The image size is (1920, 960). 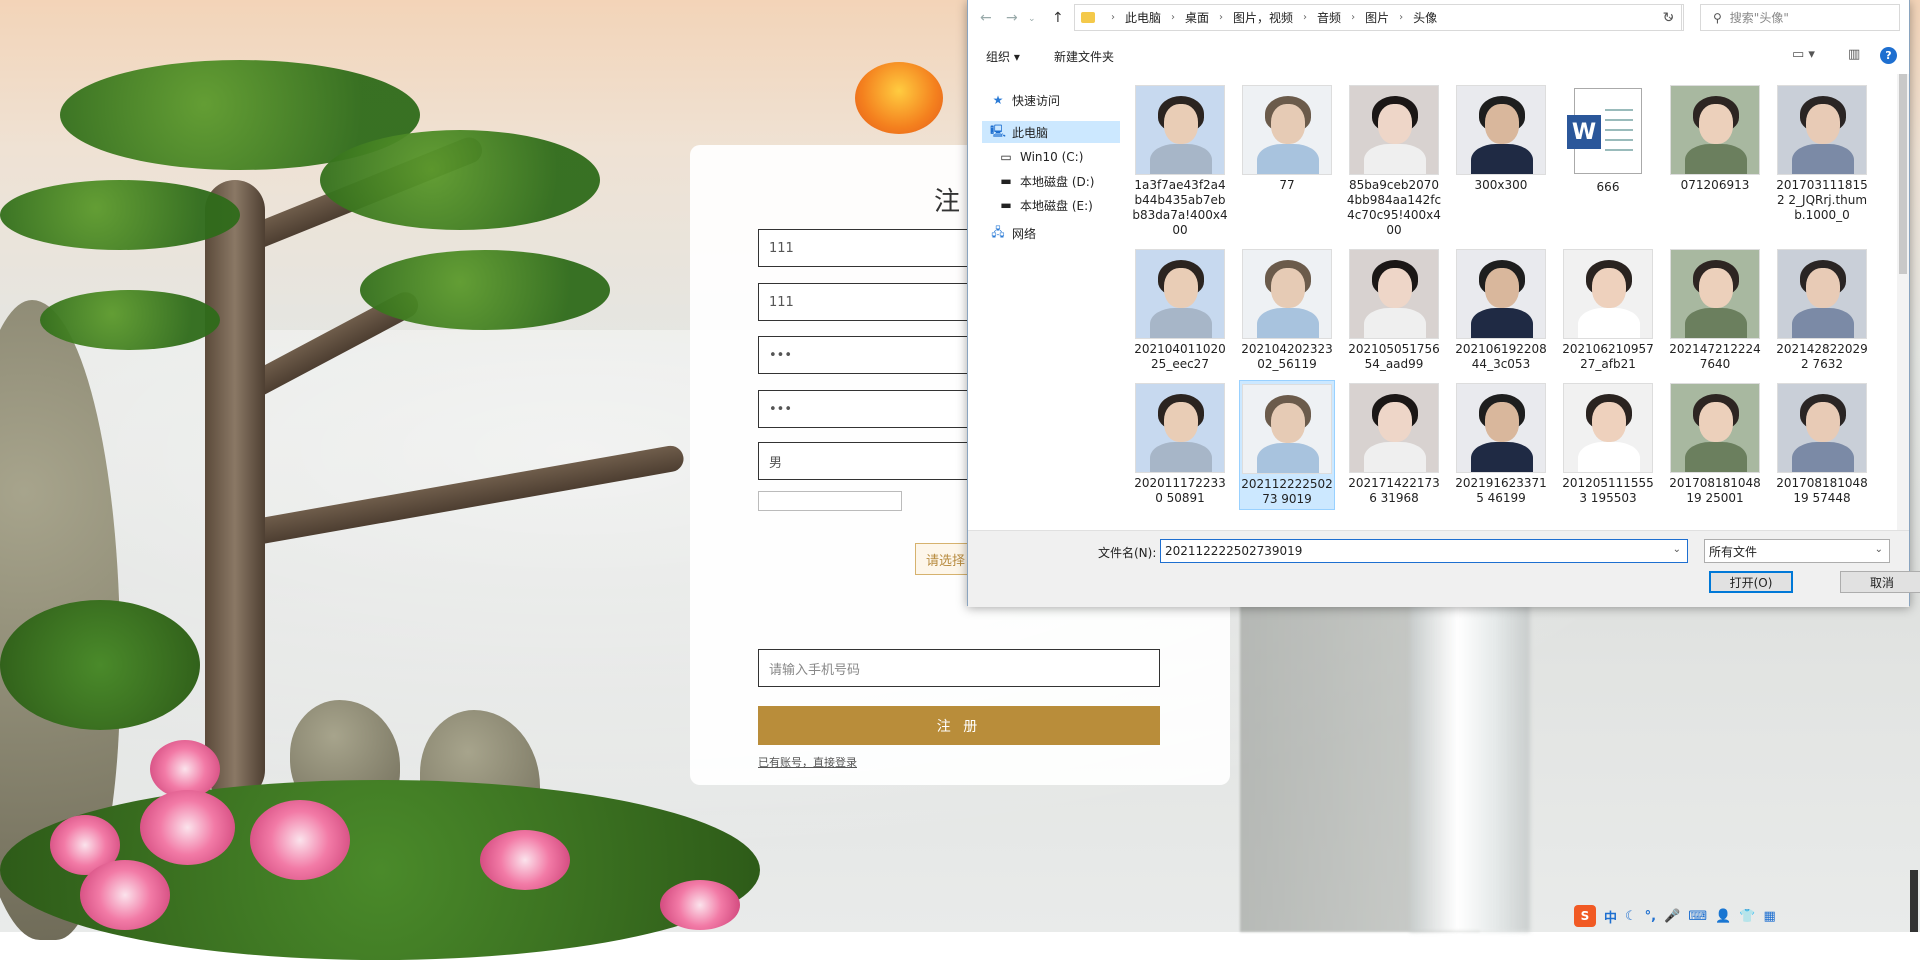 I want to click on file-item: 300x300, so click(x=1501, y=161).